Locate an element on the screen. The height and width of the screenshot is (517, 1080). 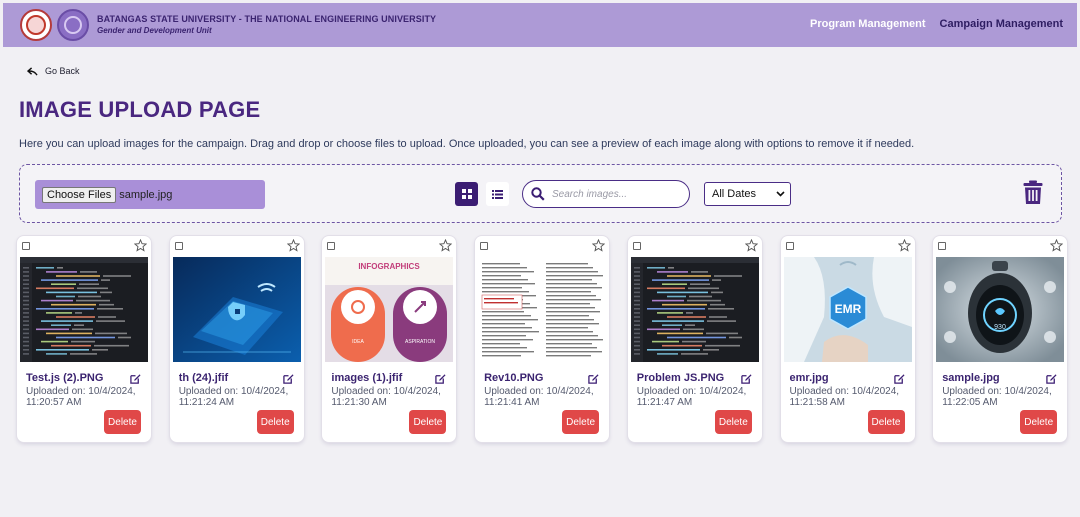
image-name: images (1).jfif is located at coordinates (367, 378).